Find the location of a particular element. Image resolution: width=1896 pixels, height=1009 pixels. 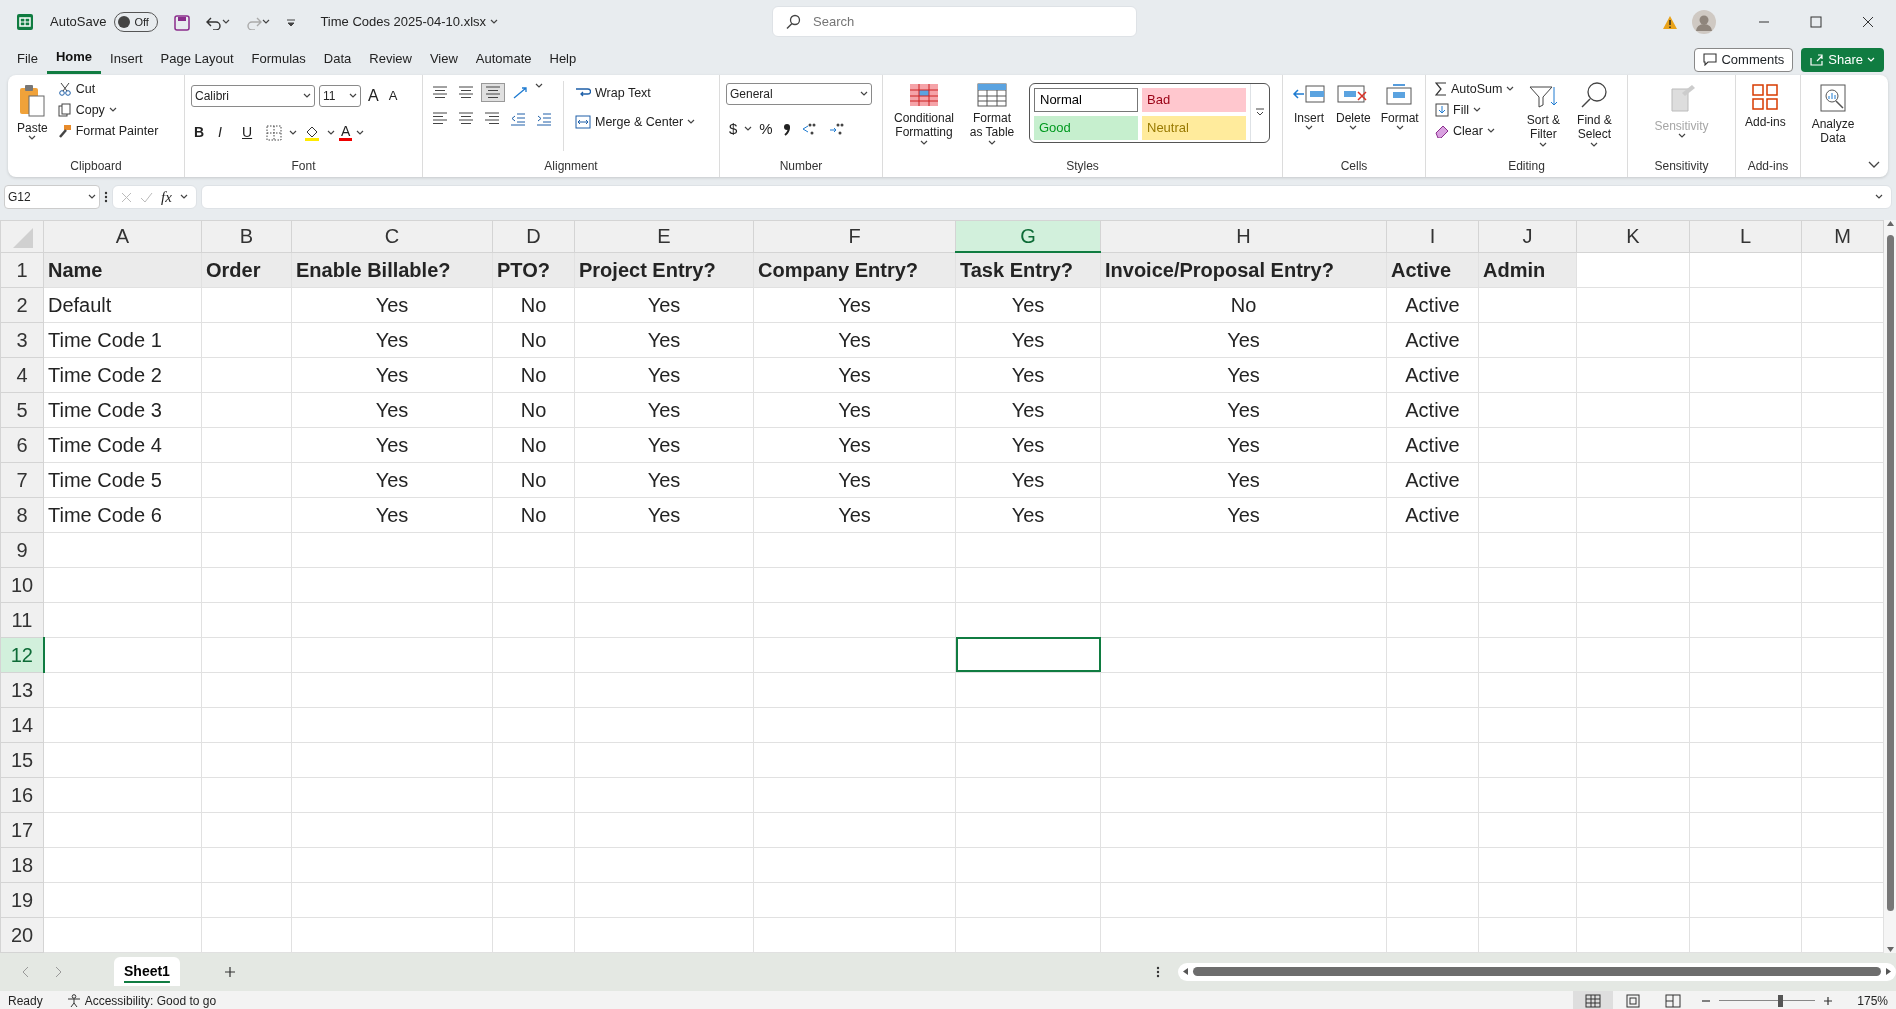

cell-style-option: Normal is located at coordinates (1086, 100).